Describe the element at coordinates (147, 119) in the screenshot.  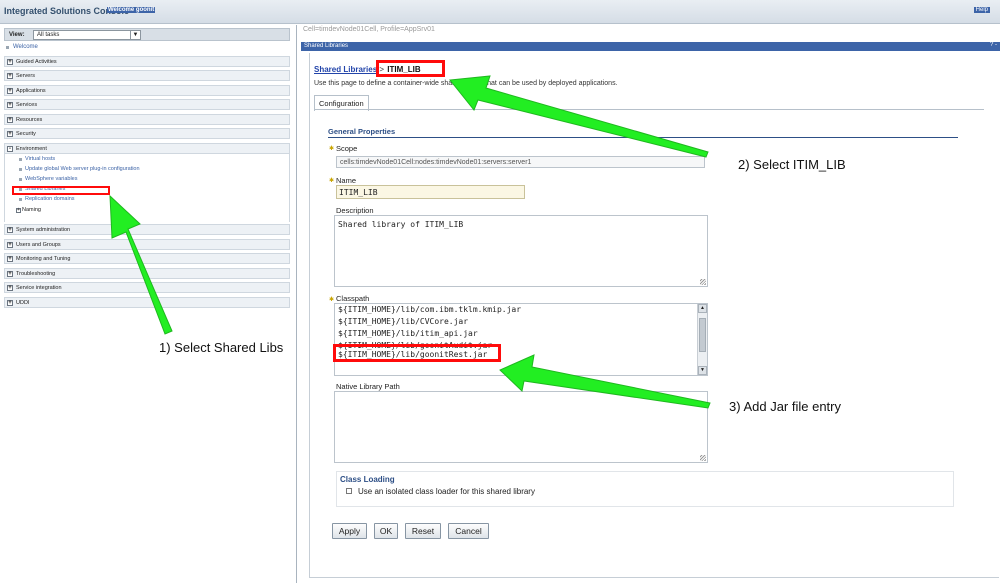
I see `nav-group-resources: + Resources` at that location.